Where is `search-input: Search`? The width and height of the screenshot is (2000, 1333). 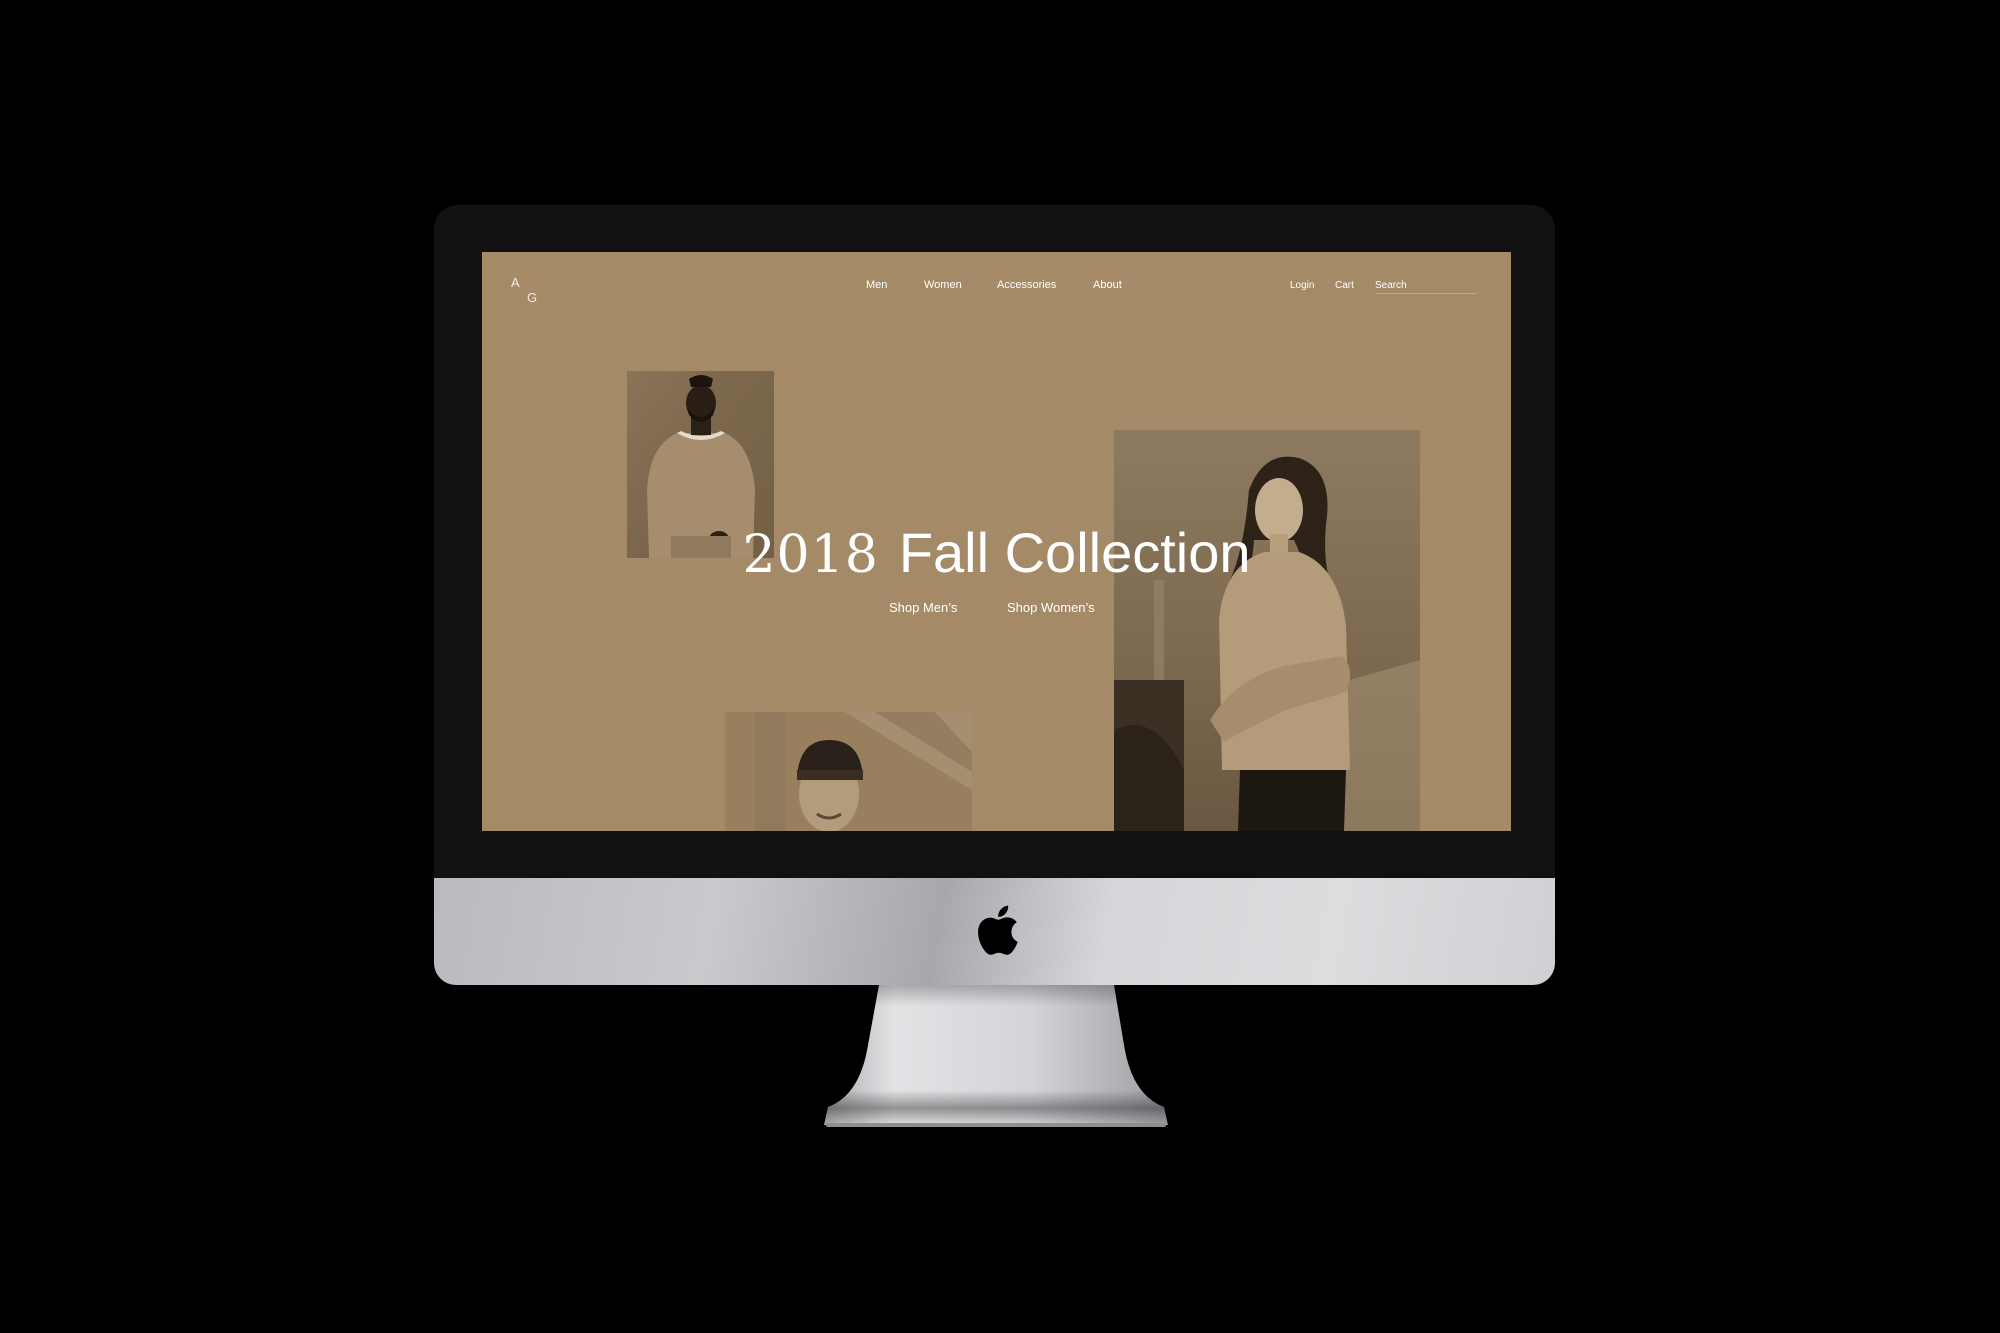
search-input: Search is located at coordinates (1391, 285).